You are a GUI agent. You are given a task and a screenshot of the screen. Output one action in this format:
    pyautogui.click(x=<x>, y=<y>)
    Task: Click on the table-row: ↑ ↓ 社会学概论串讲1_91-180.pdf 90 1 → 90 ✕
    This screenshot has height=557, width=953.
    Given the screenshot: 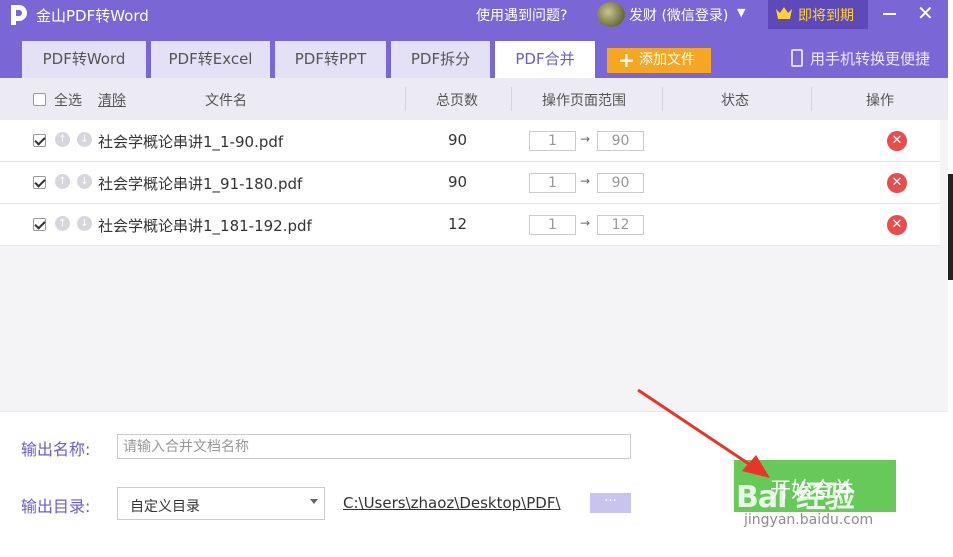 What is the action you would take?
    pyautogui.click(x=470, y=183)
    